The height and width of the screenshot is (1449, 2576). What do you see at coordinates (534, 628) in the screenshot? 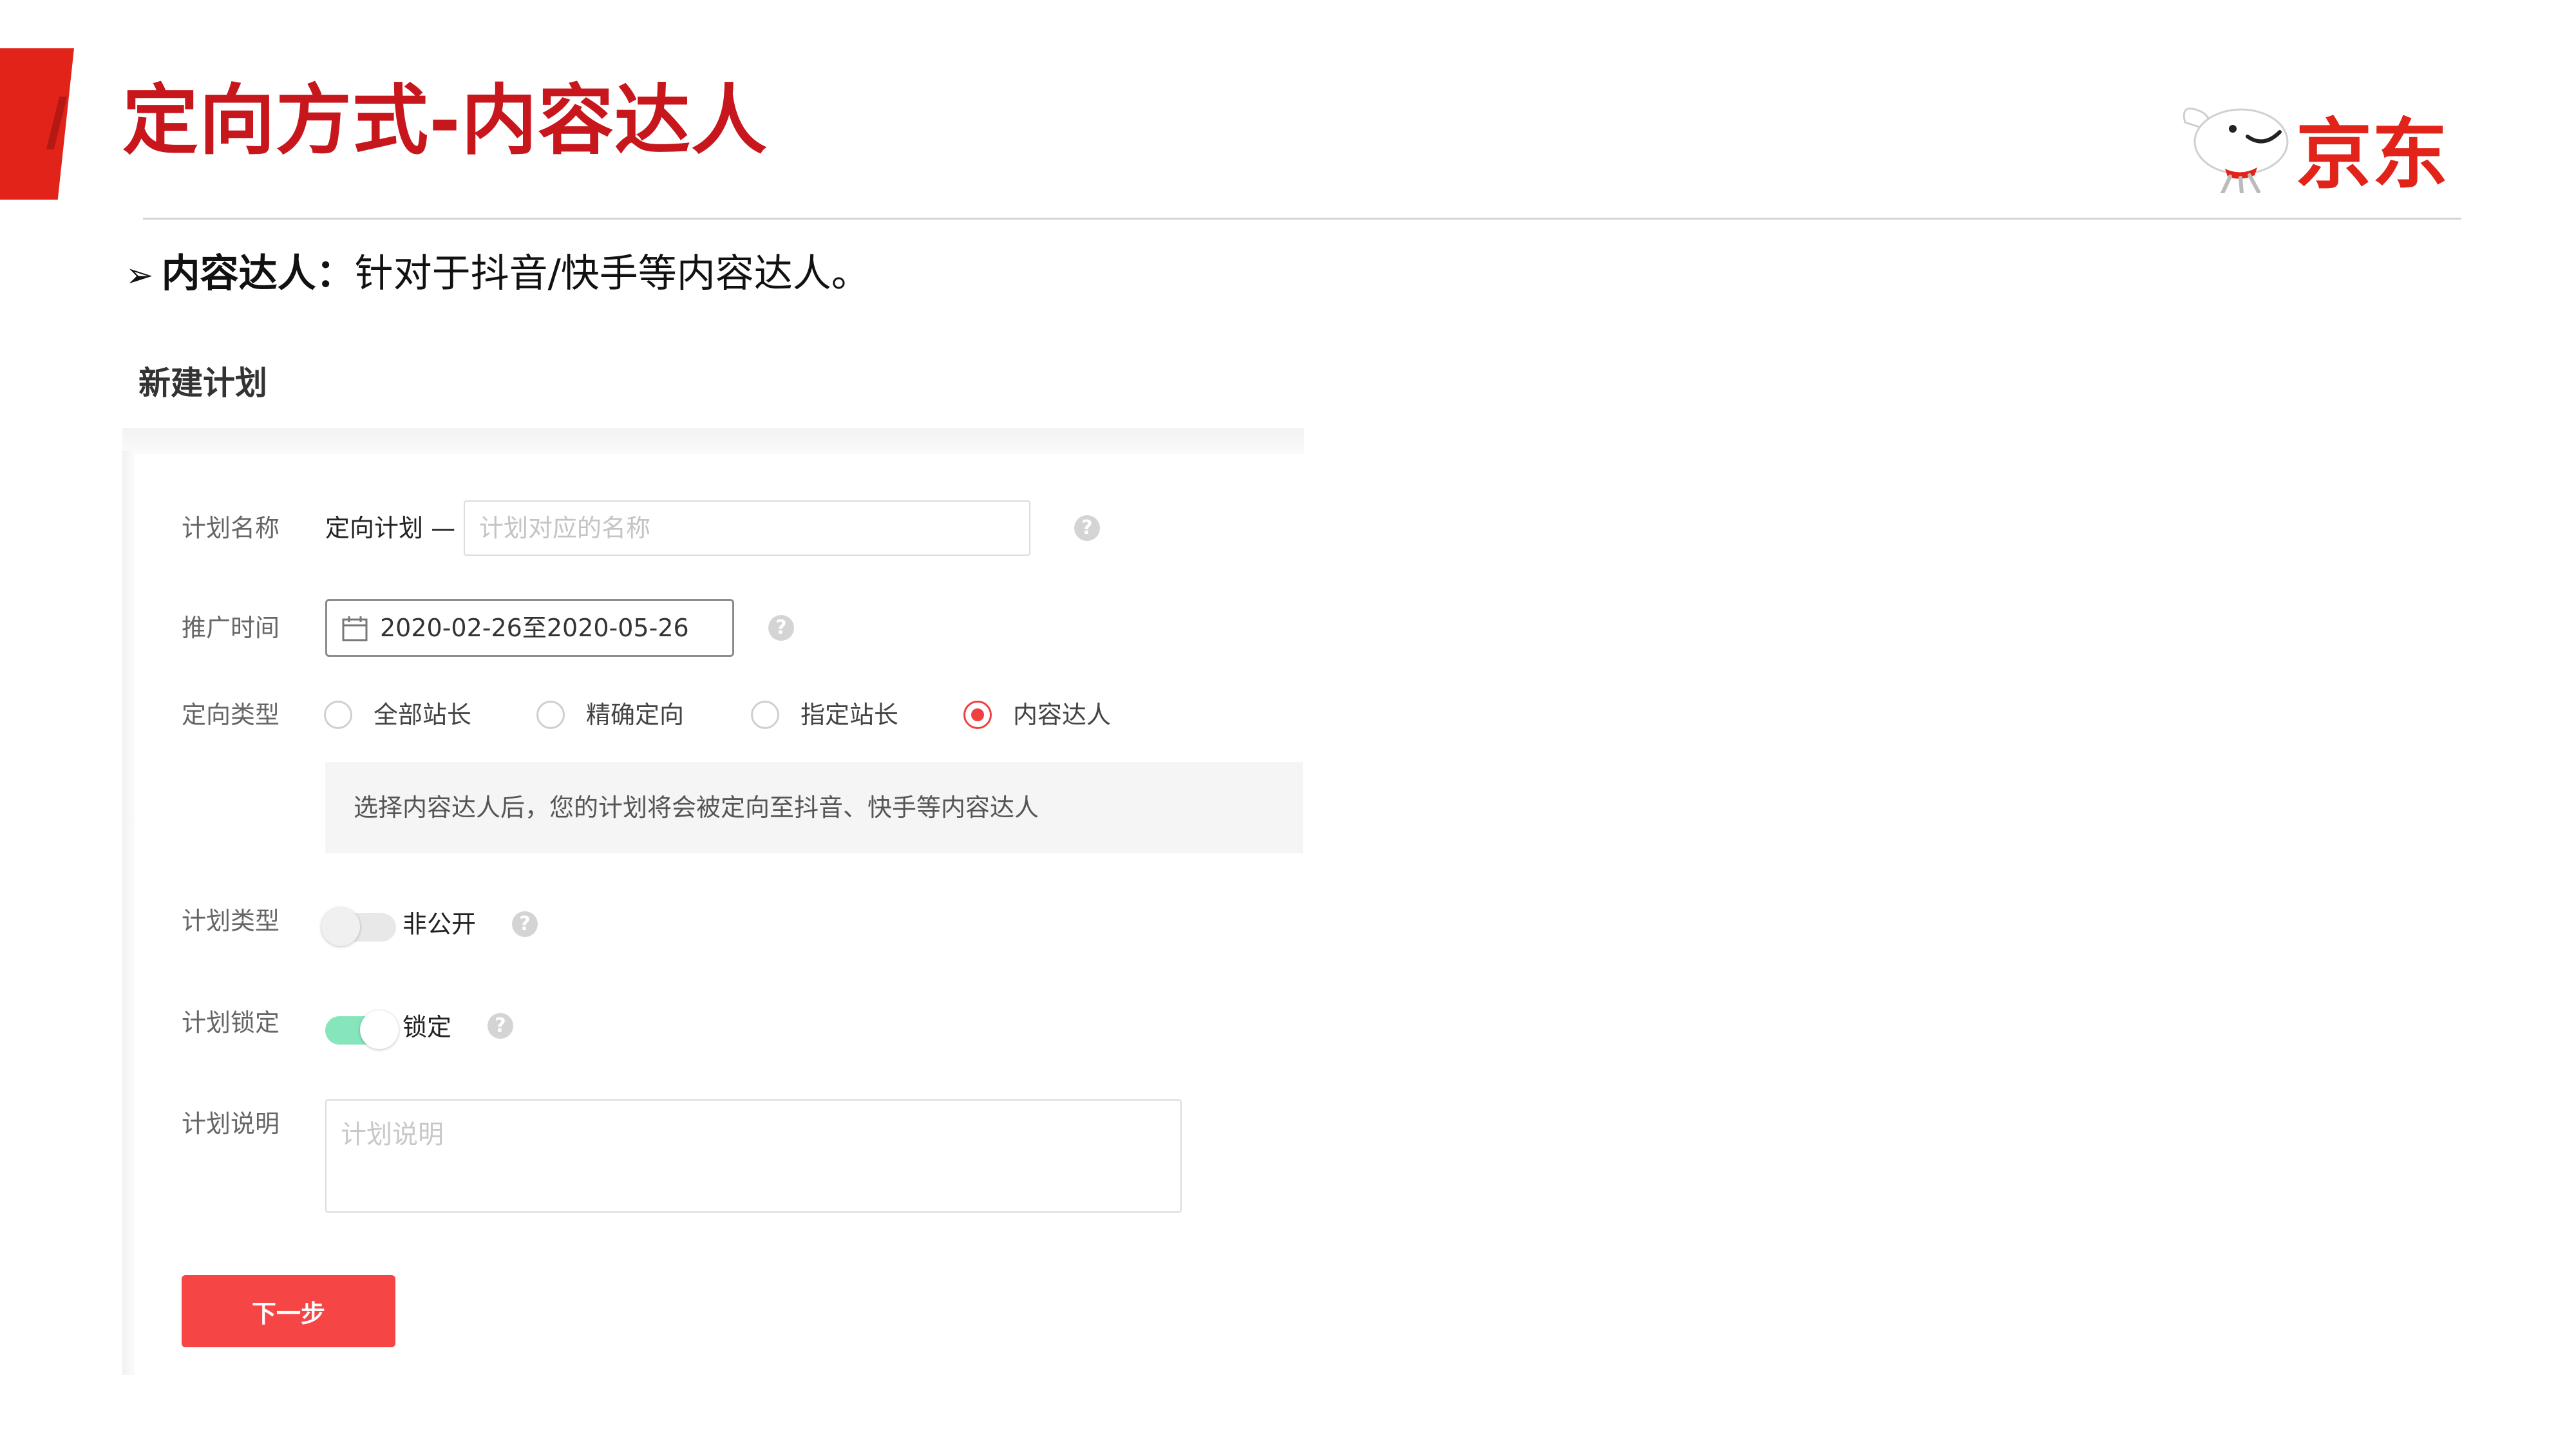
I see `date-range-value: 2020-02-26至2020-05-26` at bounding box center [534, 628].